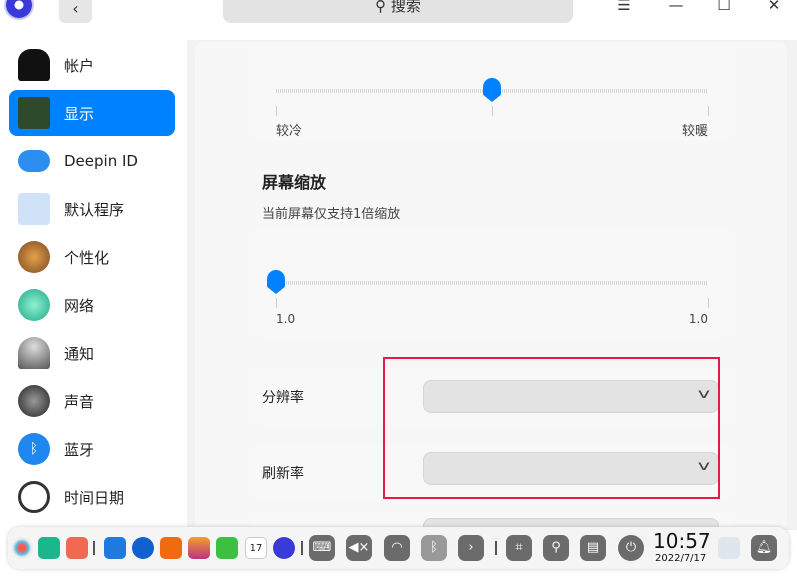  I want to click on wifi-icon: ◠, so click(397, 548).